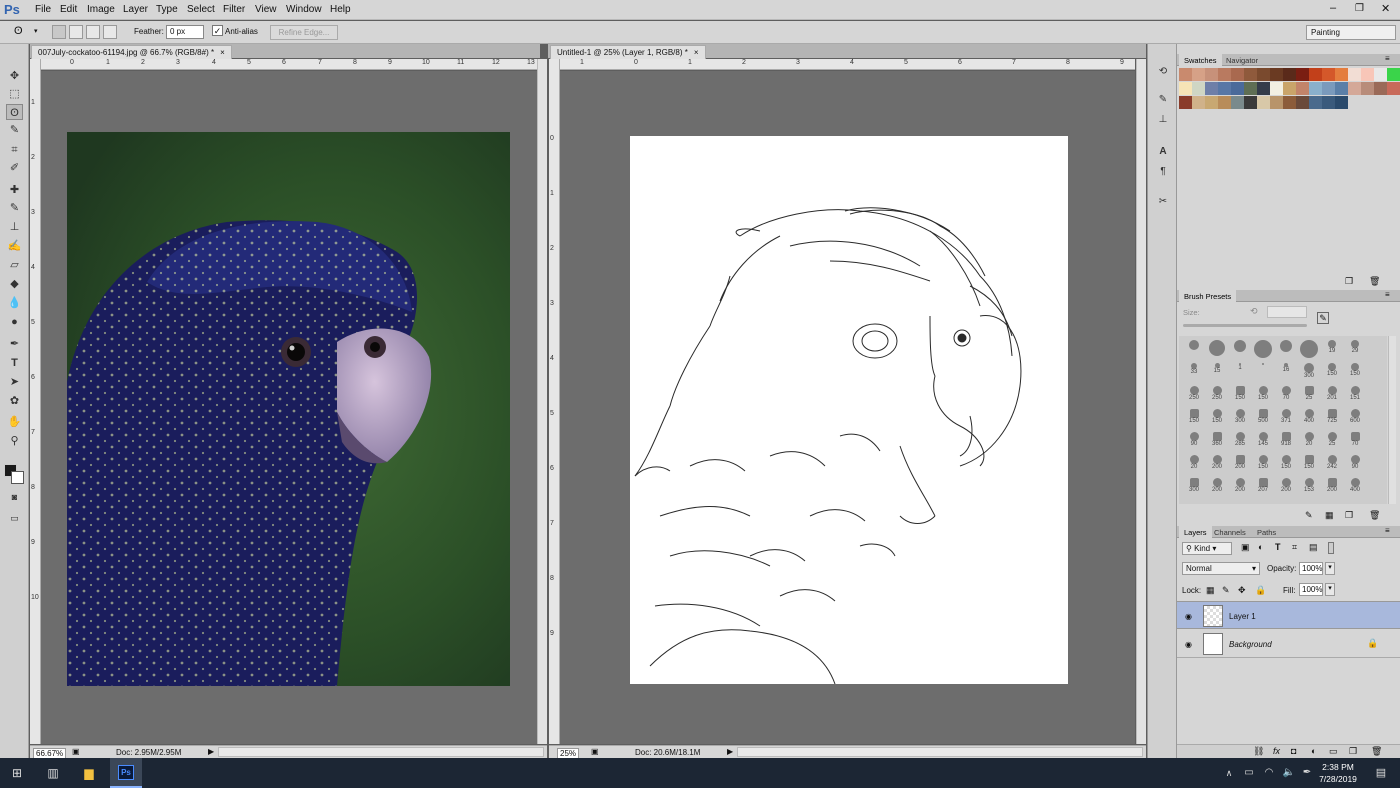  What do you see at coordinates (14, 322) in the screenshot?
I see `dodge-tool-icon: ●` at bounding box center [14, 322].